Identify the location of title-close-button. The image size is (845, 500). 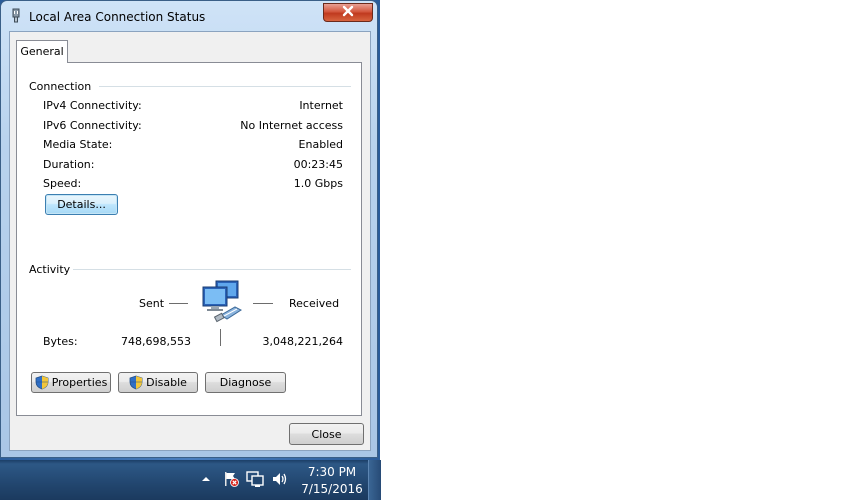
(348, 12).